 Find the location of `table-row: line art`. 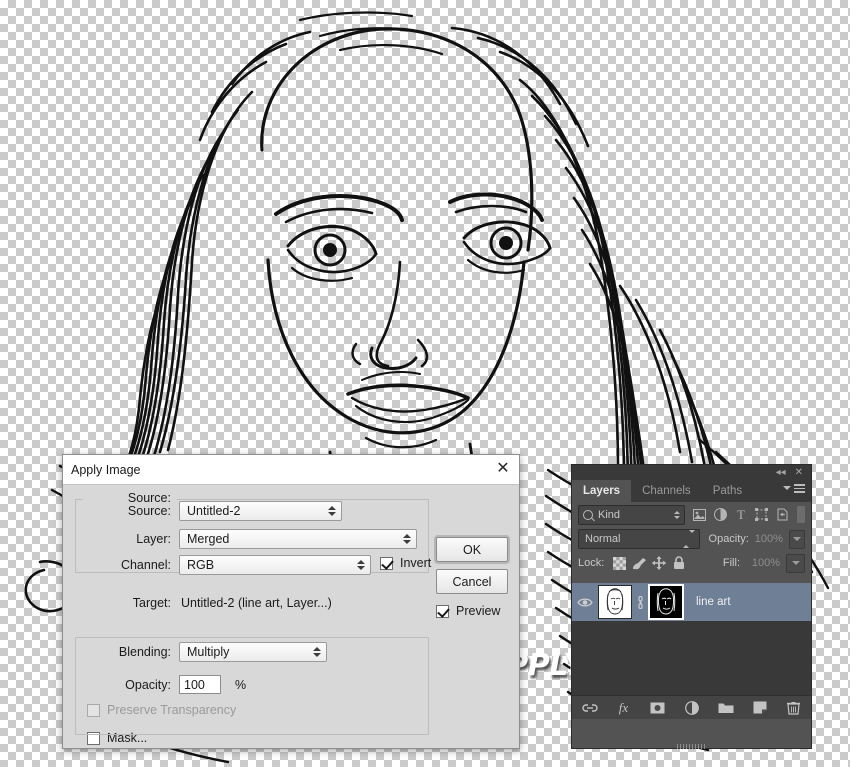

table-row: line art is located at coordinates (691, 602).